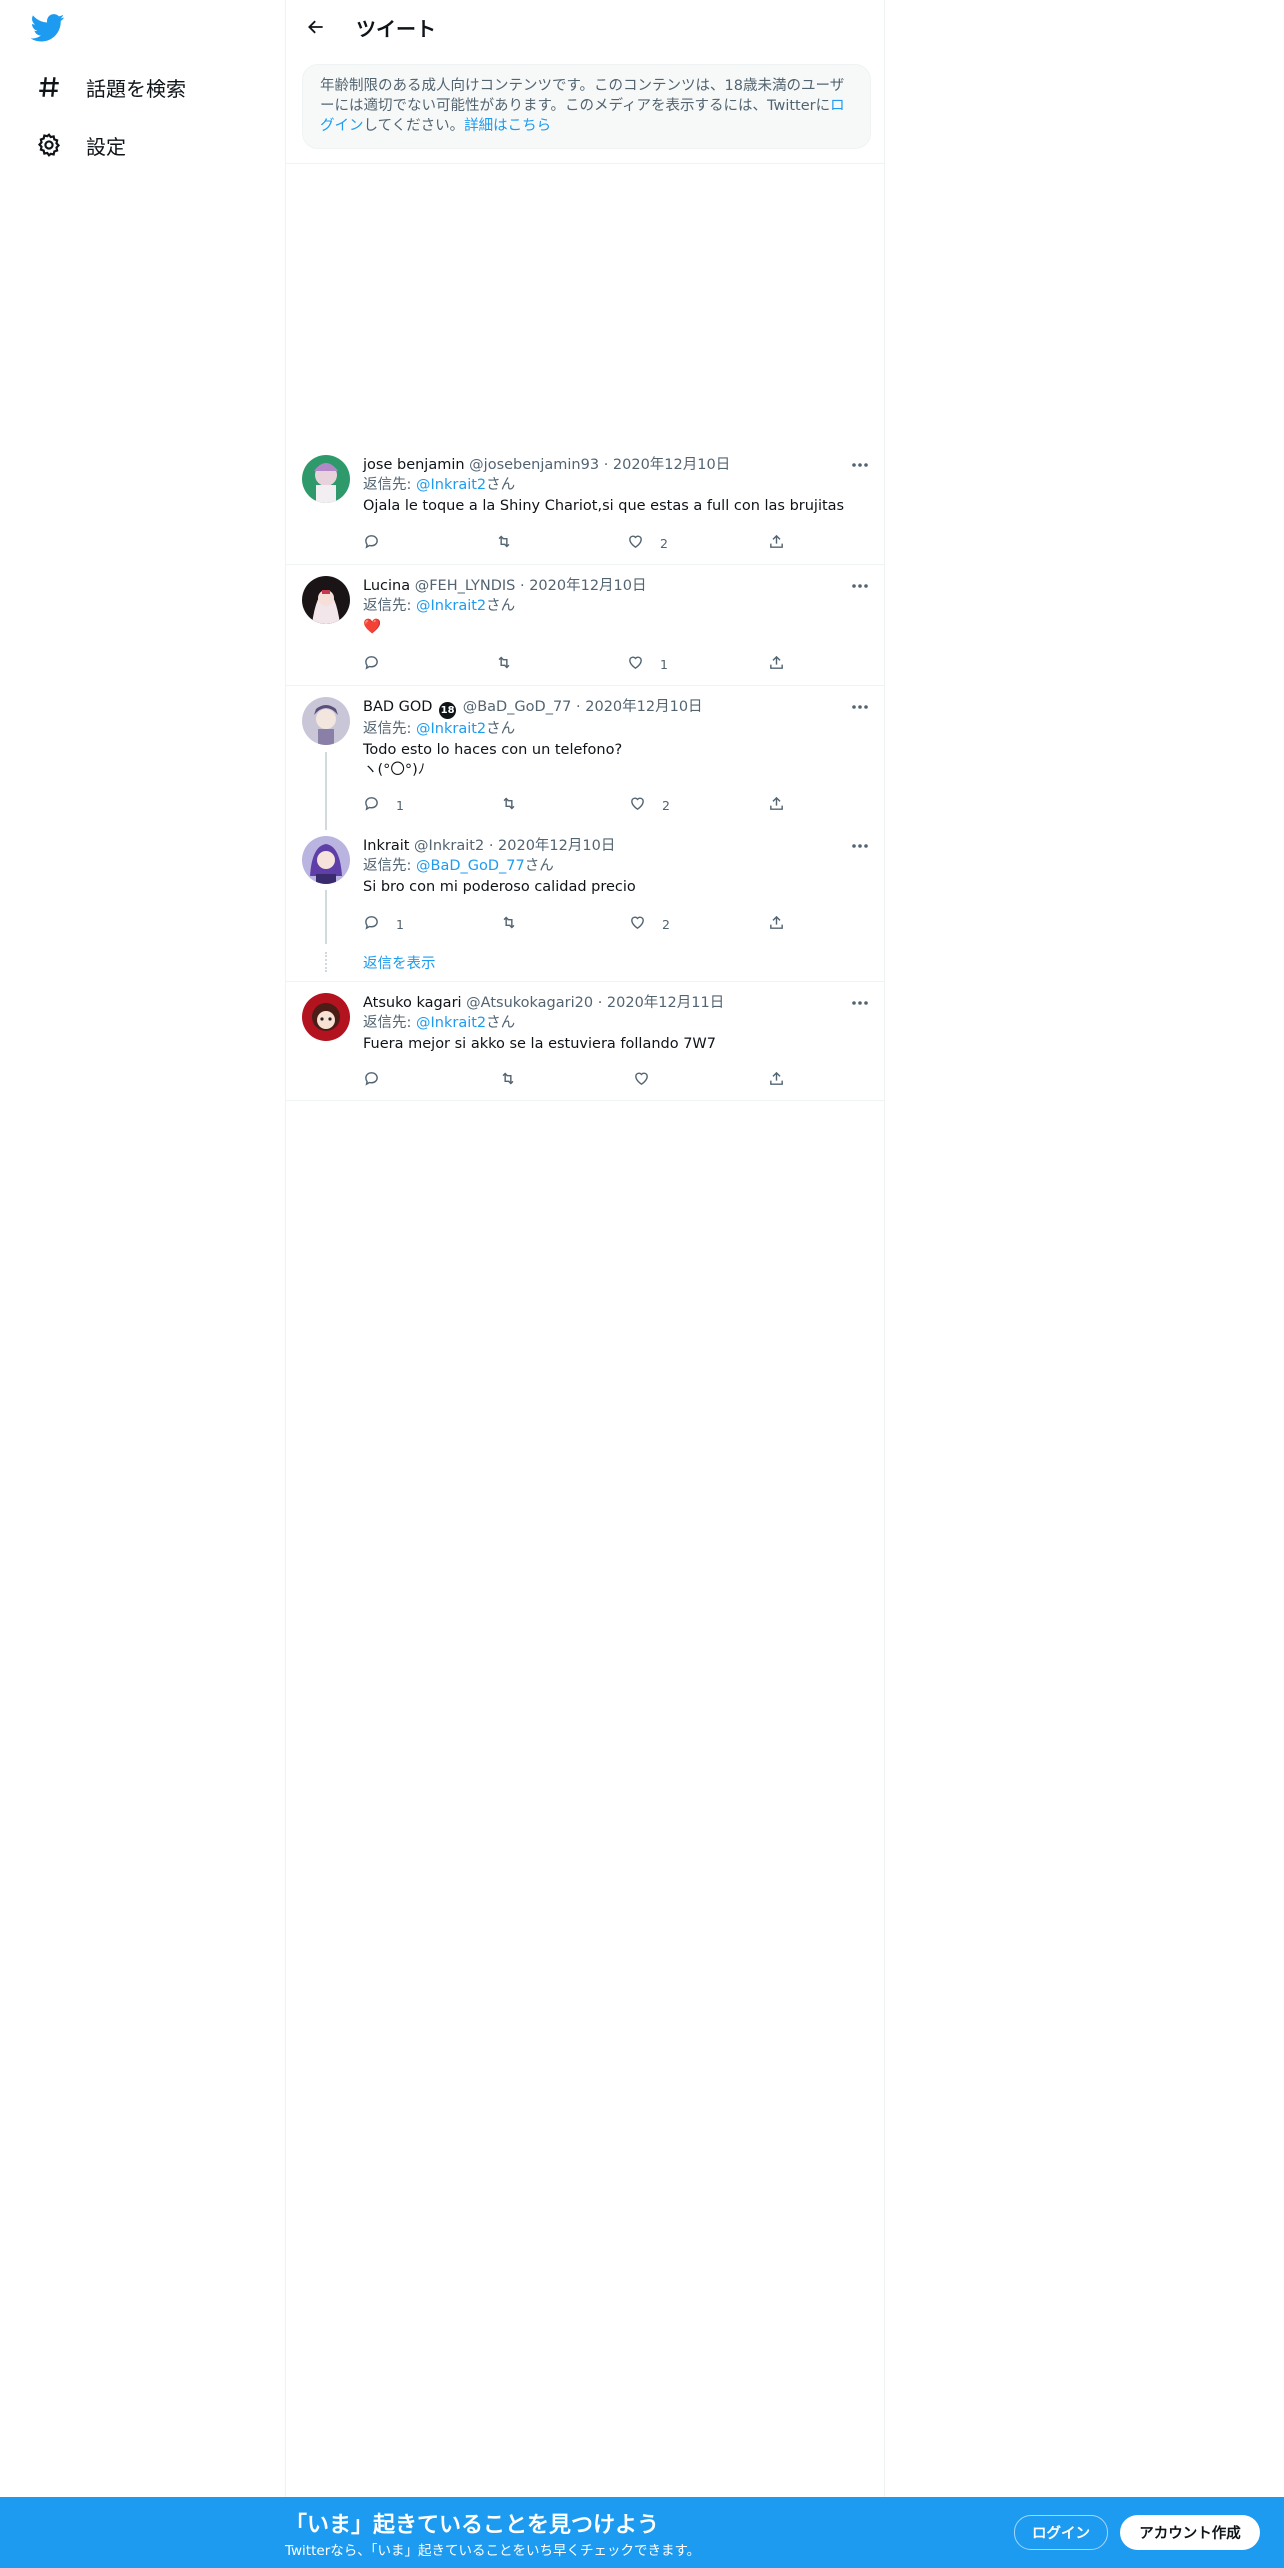 This screenshot has width=1284, height=2568. I want to click on back-arrow-icon, so click(316, 27).